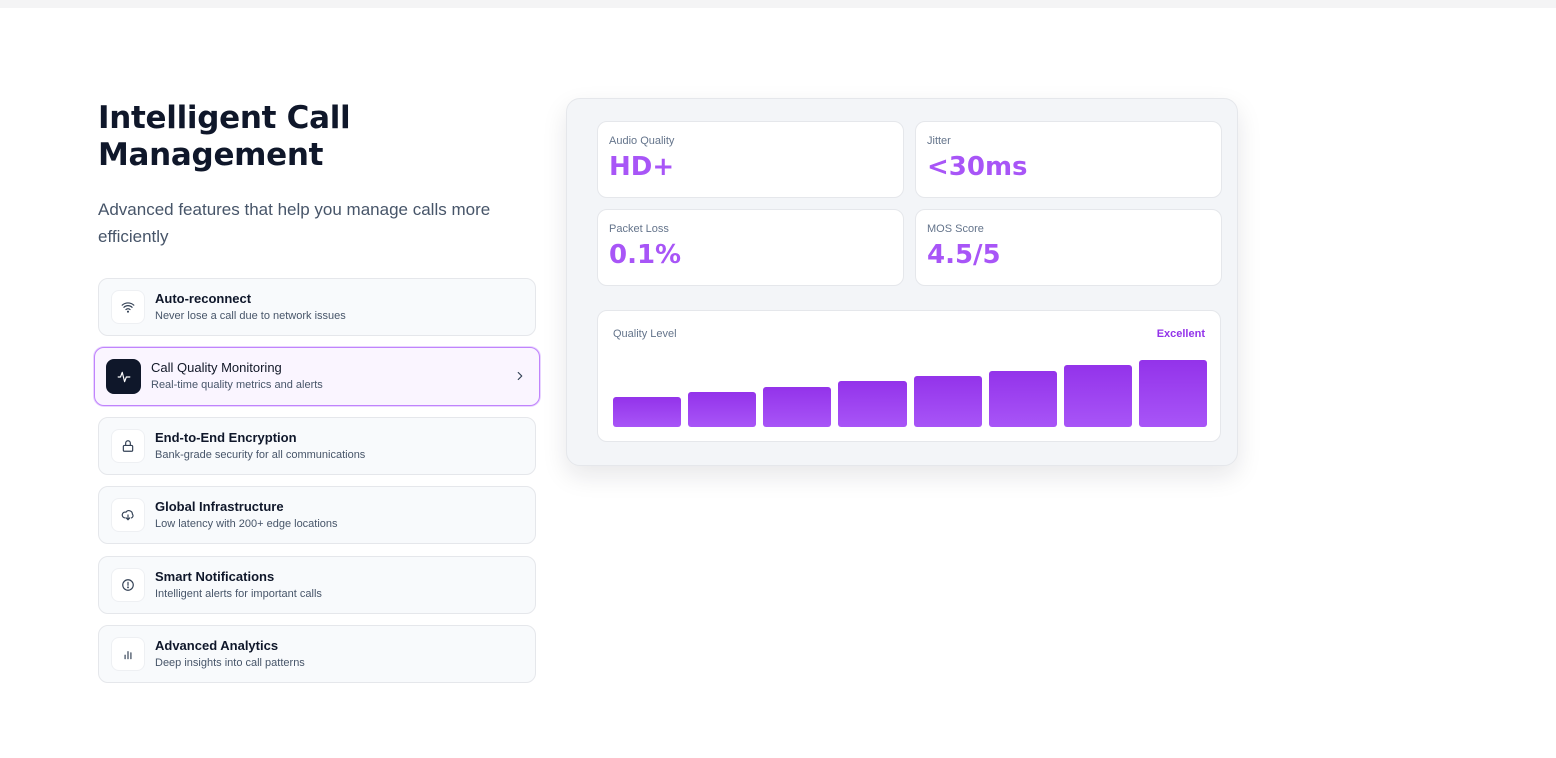 The image size is (1556, 758). What do you see at coordinates (224, 136) in the screenshot?
I see `page-title: Intelligent Call Management` at bounding box center [224, 136].